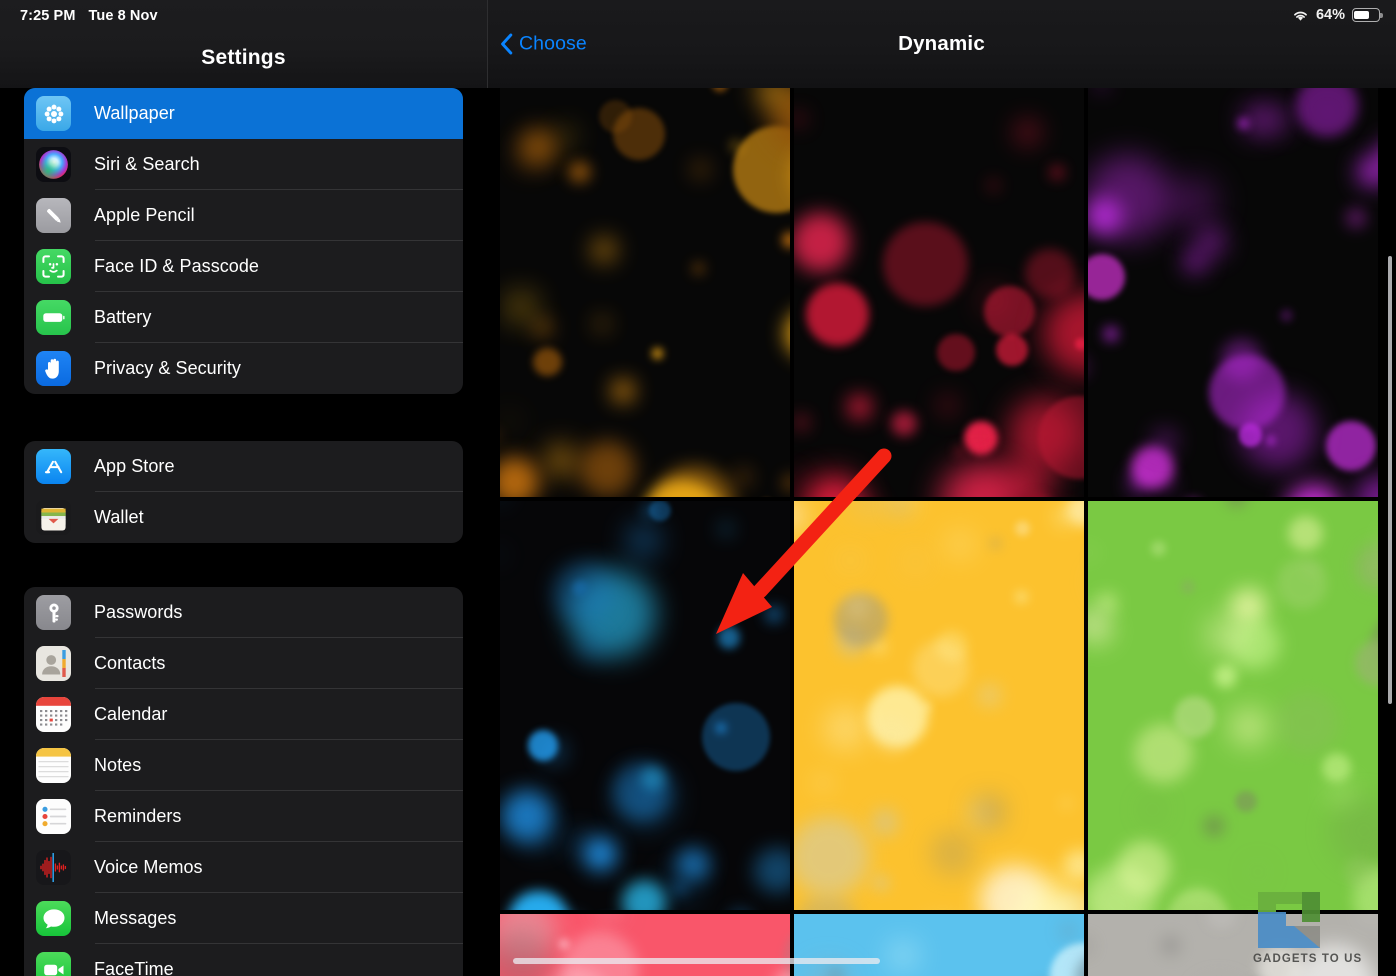 The height and width of the screenshot is (976, 1396). What do you see at coordinates (243, 714) in the screenshot?
I see `sidebar-item-calendar: Calendar` at bounding box center [243, 714].